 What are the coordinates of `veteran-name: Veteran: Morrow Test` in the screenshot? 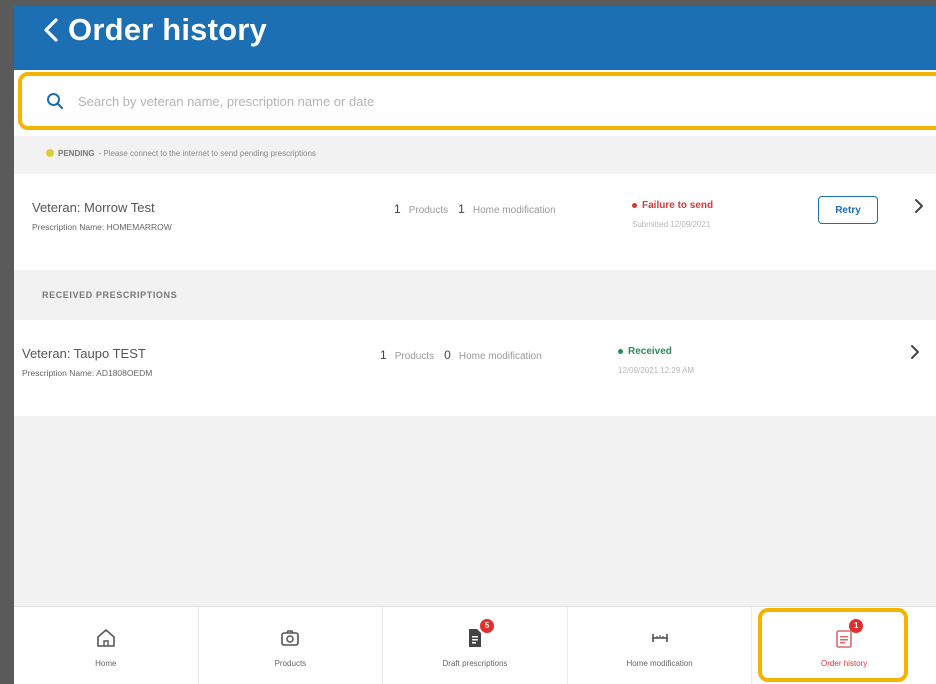 It's located at (93, 207).